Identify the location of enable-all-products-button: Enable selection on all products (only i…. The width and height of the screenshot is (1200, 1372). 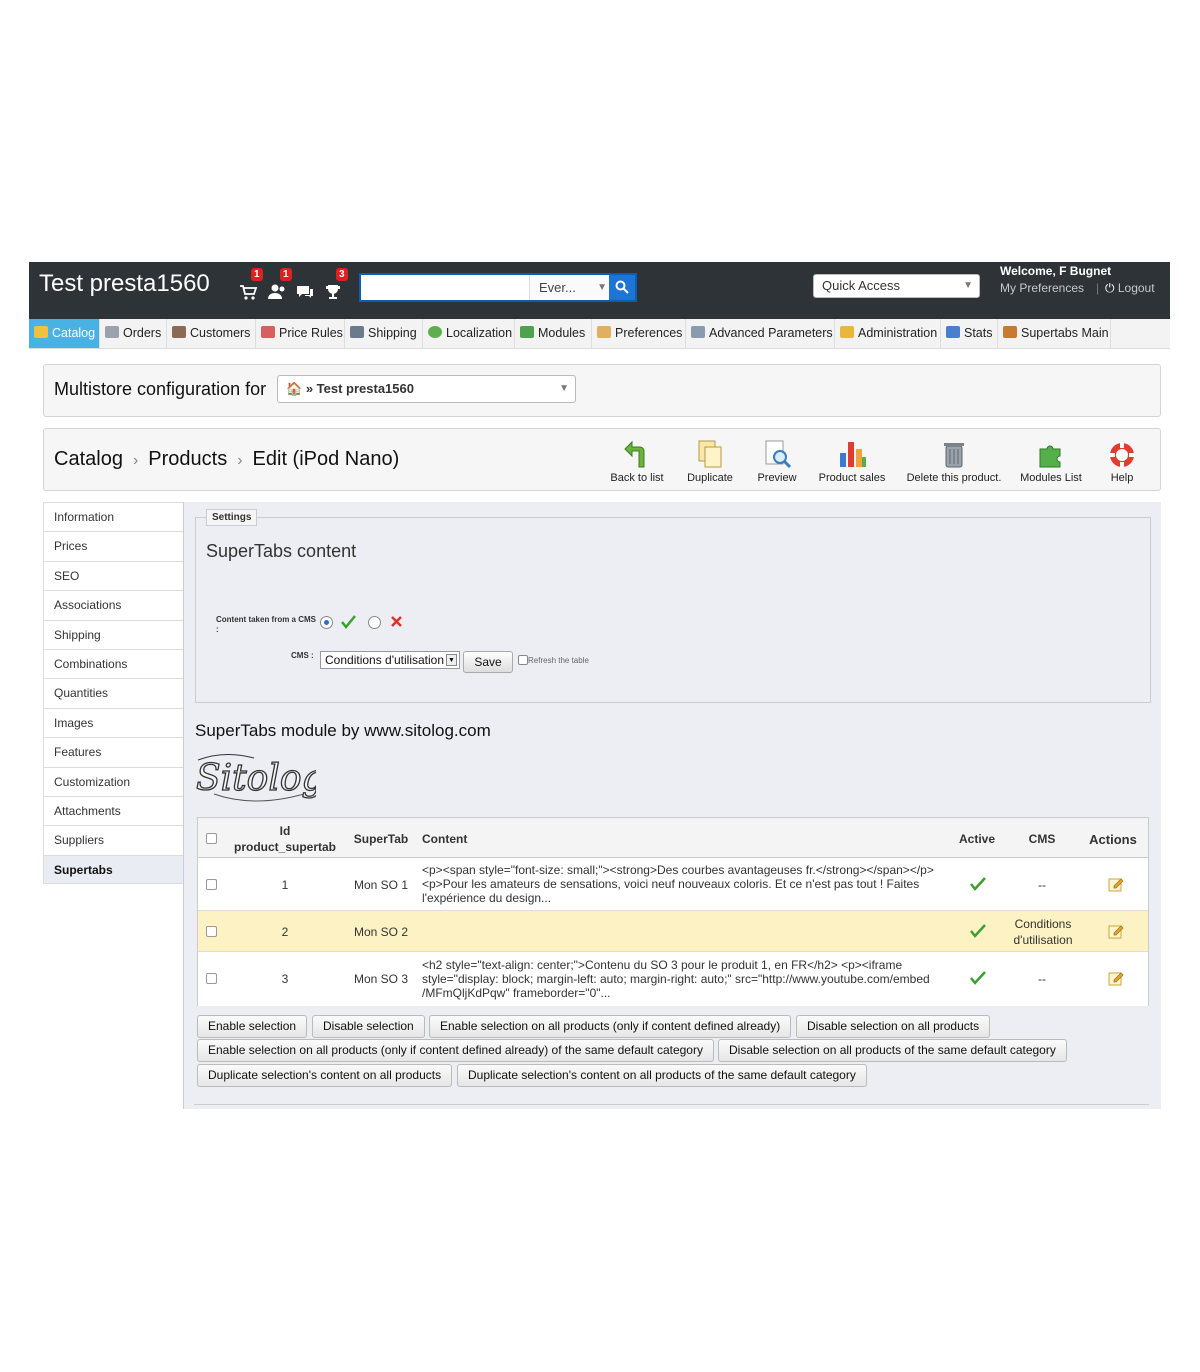
(610, 1026).